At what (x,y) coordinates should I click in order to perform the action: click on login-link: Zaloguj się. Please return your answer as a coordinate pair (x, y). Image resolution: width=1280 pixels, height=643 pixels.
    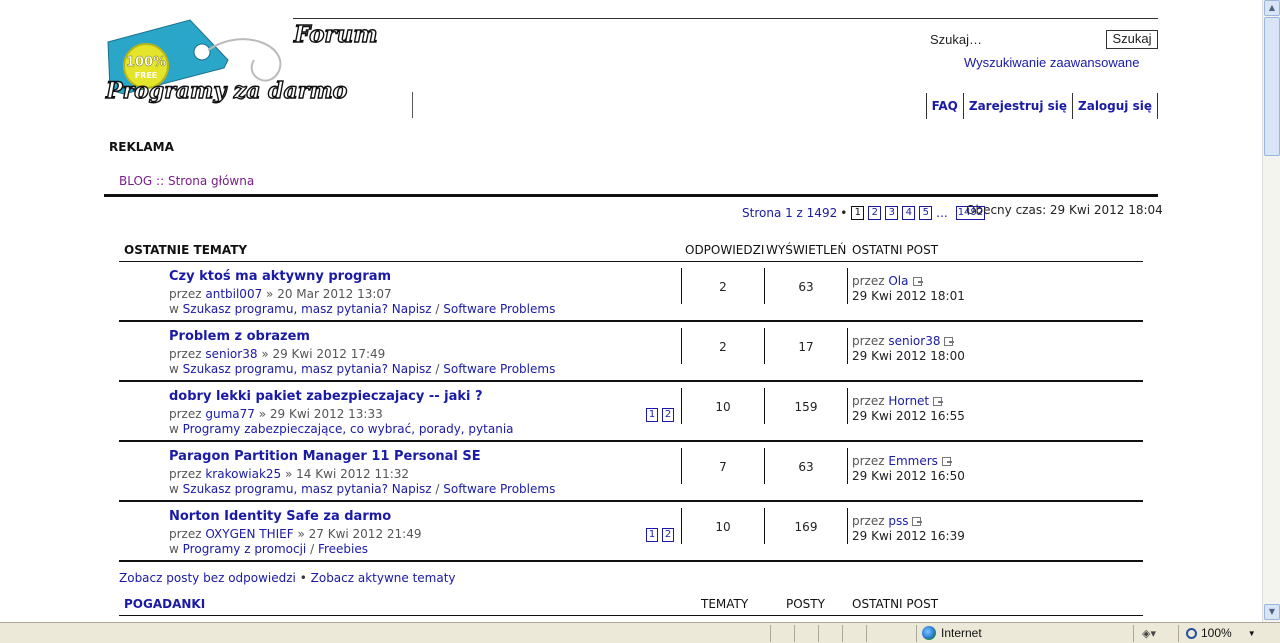
    Looking at the image, I should click on (1114, 106).